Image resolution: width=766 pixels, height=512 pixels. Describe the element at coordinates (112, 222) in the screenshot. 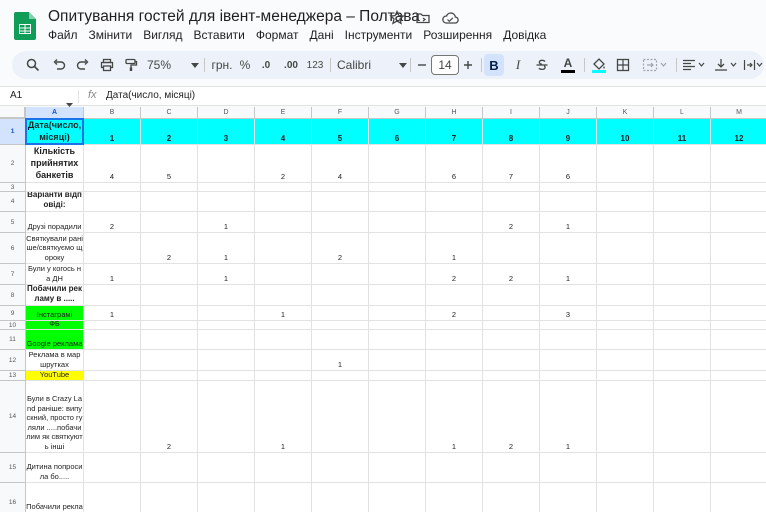

I see `cell-b5: 2` at that location.